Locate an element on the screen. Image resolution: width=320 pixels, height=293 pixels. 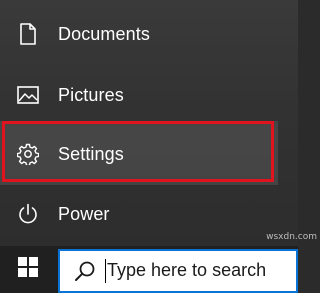
start-button is located at coordinates (28, 269).